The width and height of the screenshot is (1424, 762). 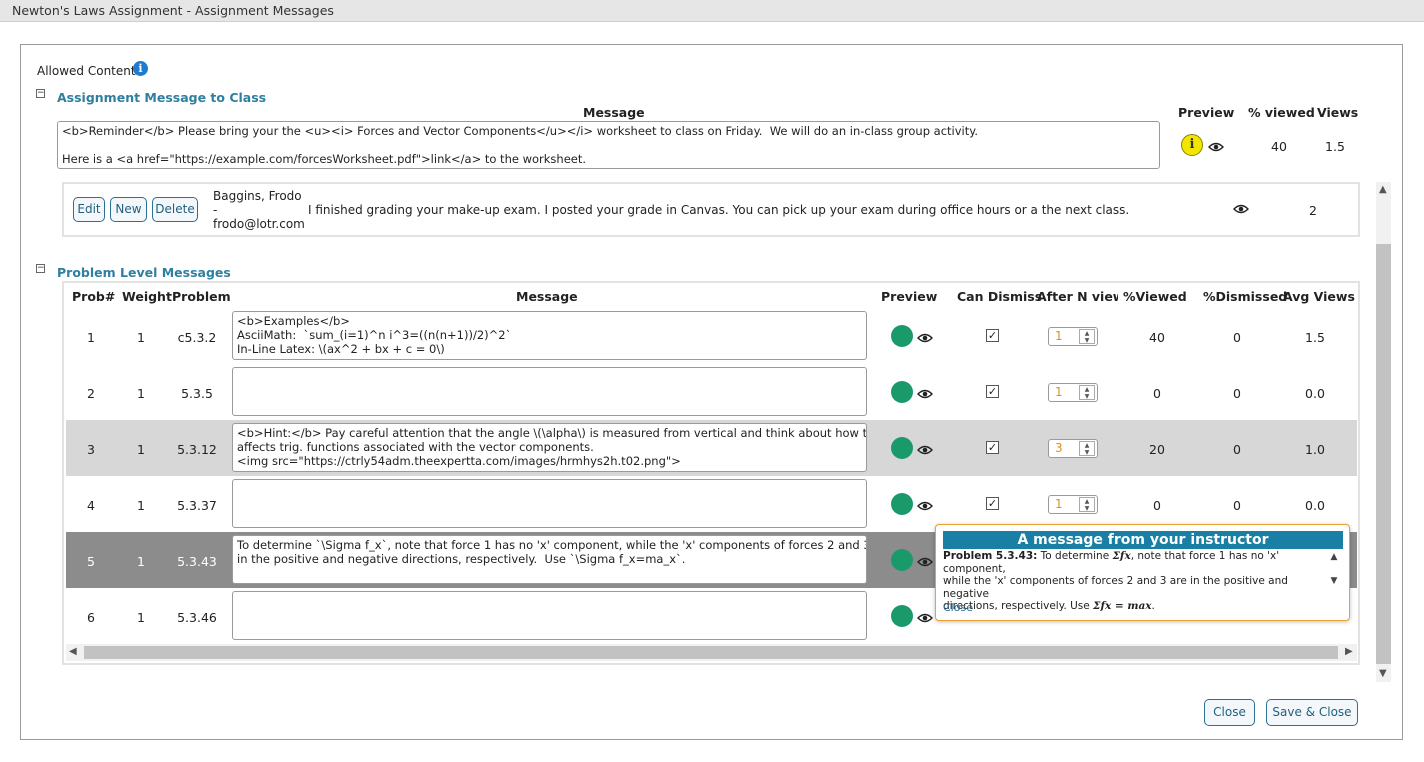 I want to click on edit-button: Edit, so click(x=89, y=209).